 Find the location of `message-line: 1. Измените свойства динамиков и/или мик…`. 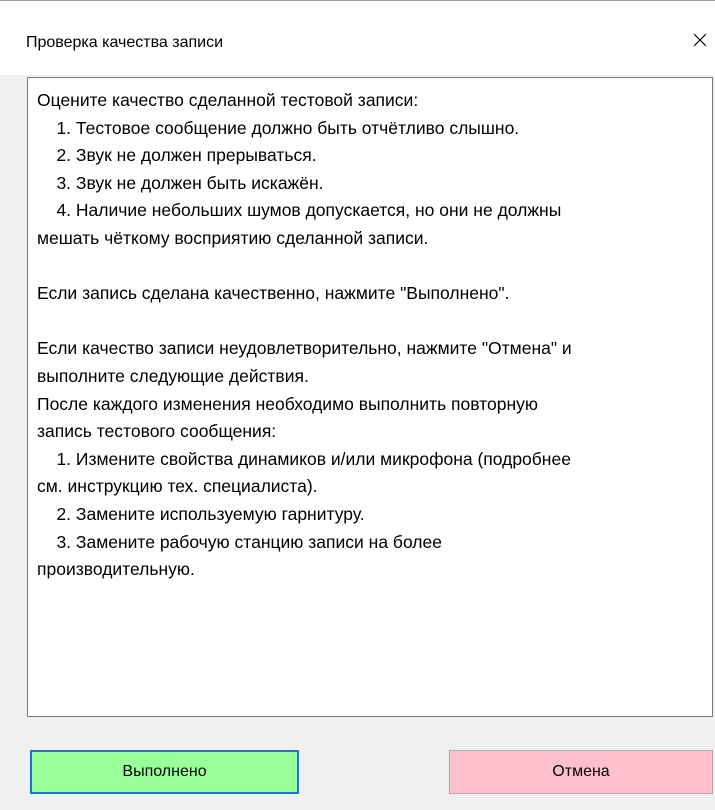

message-line: 1. Измените свойства динамиков и/или мик… is located at coordinates (304, 458).